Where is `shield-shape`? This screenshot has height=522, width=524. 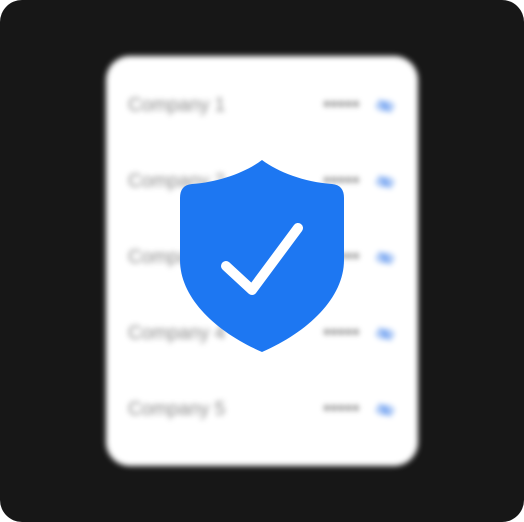
shield-shape is located at coordinates (262, 256).